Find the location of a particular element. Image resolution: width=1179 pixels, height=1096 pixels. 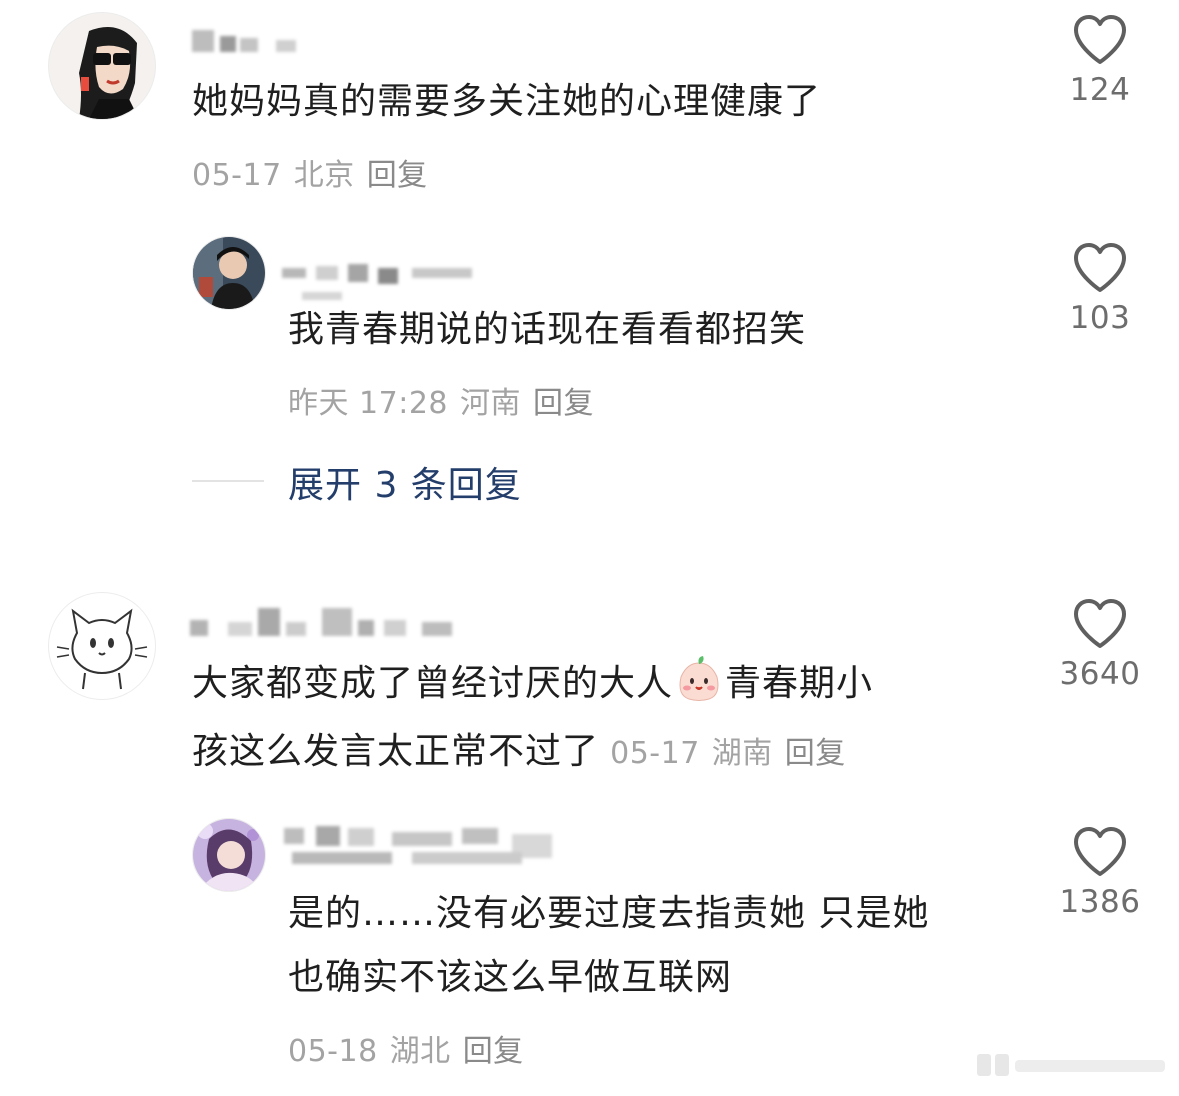

comment-text-part: 青春期小 is located at coordinates (799, 683).